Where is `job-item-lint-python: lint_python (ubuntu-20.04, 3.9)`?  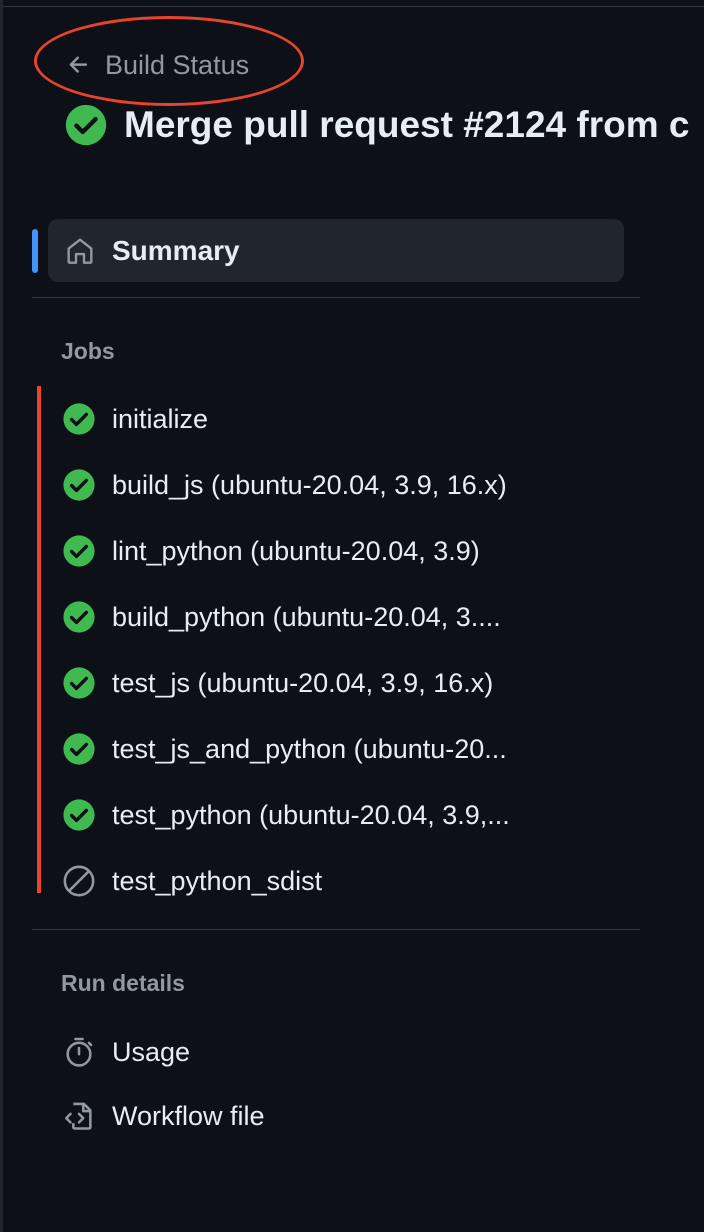
job-item-lint-python: lint_python (ubuntu-20.04, 3.9) is located at coordinates (286, 551).